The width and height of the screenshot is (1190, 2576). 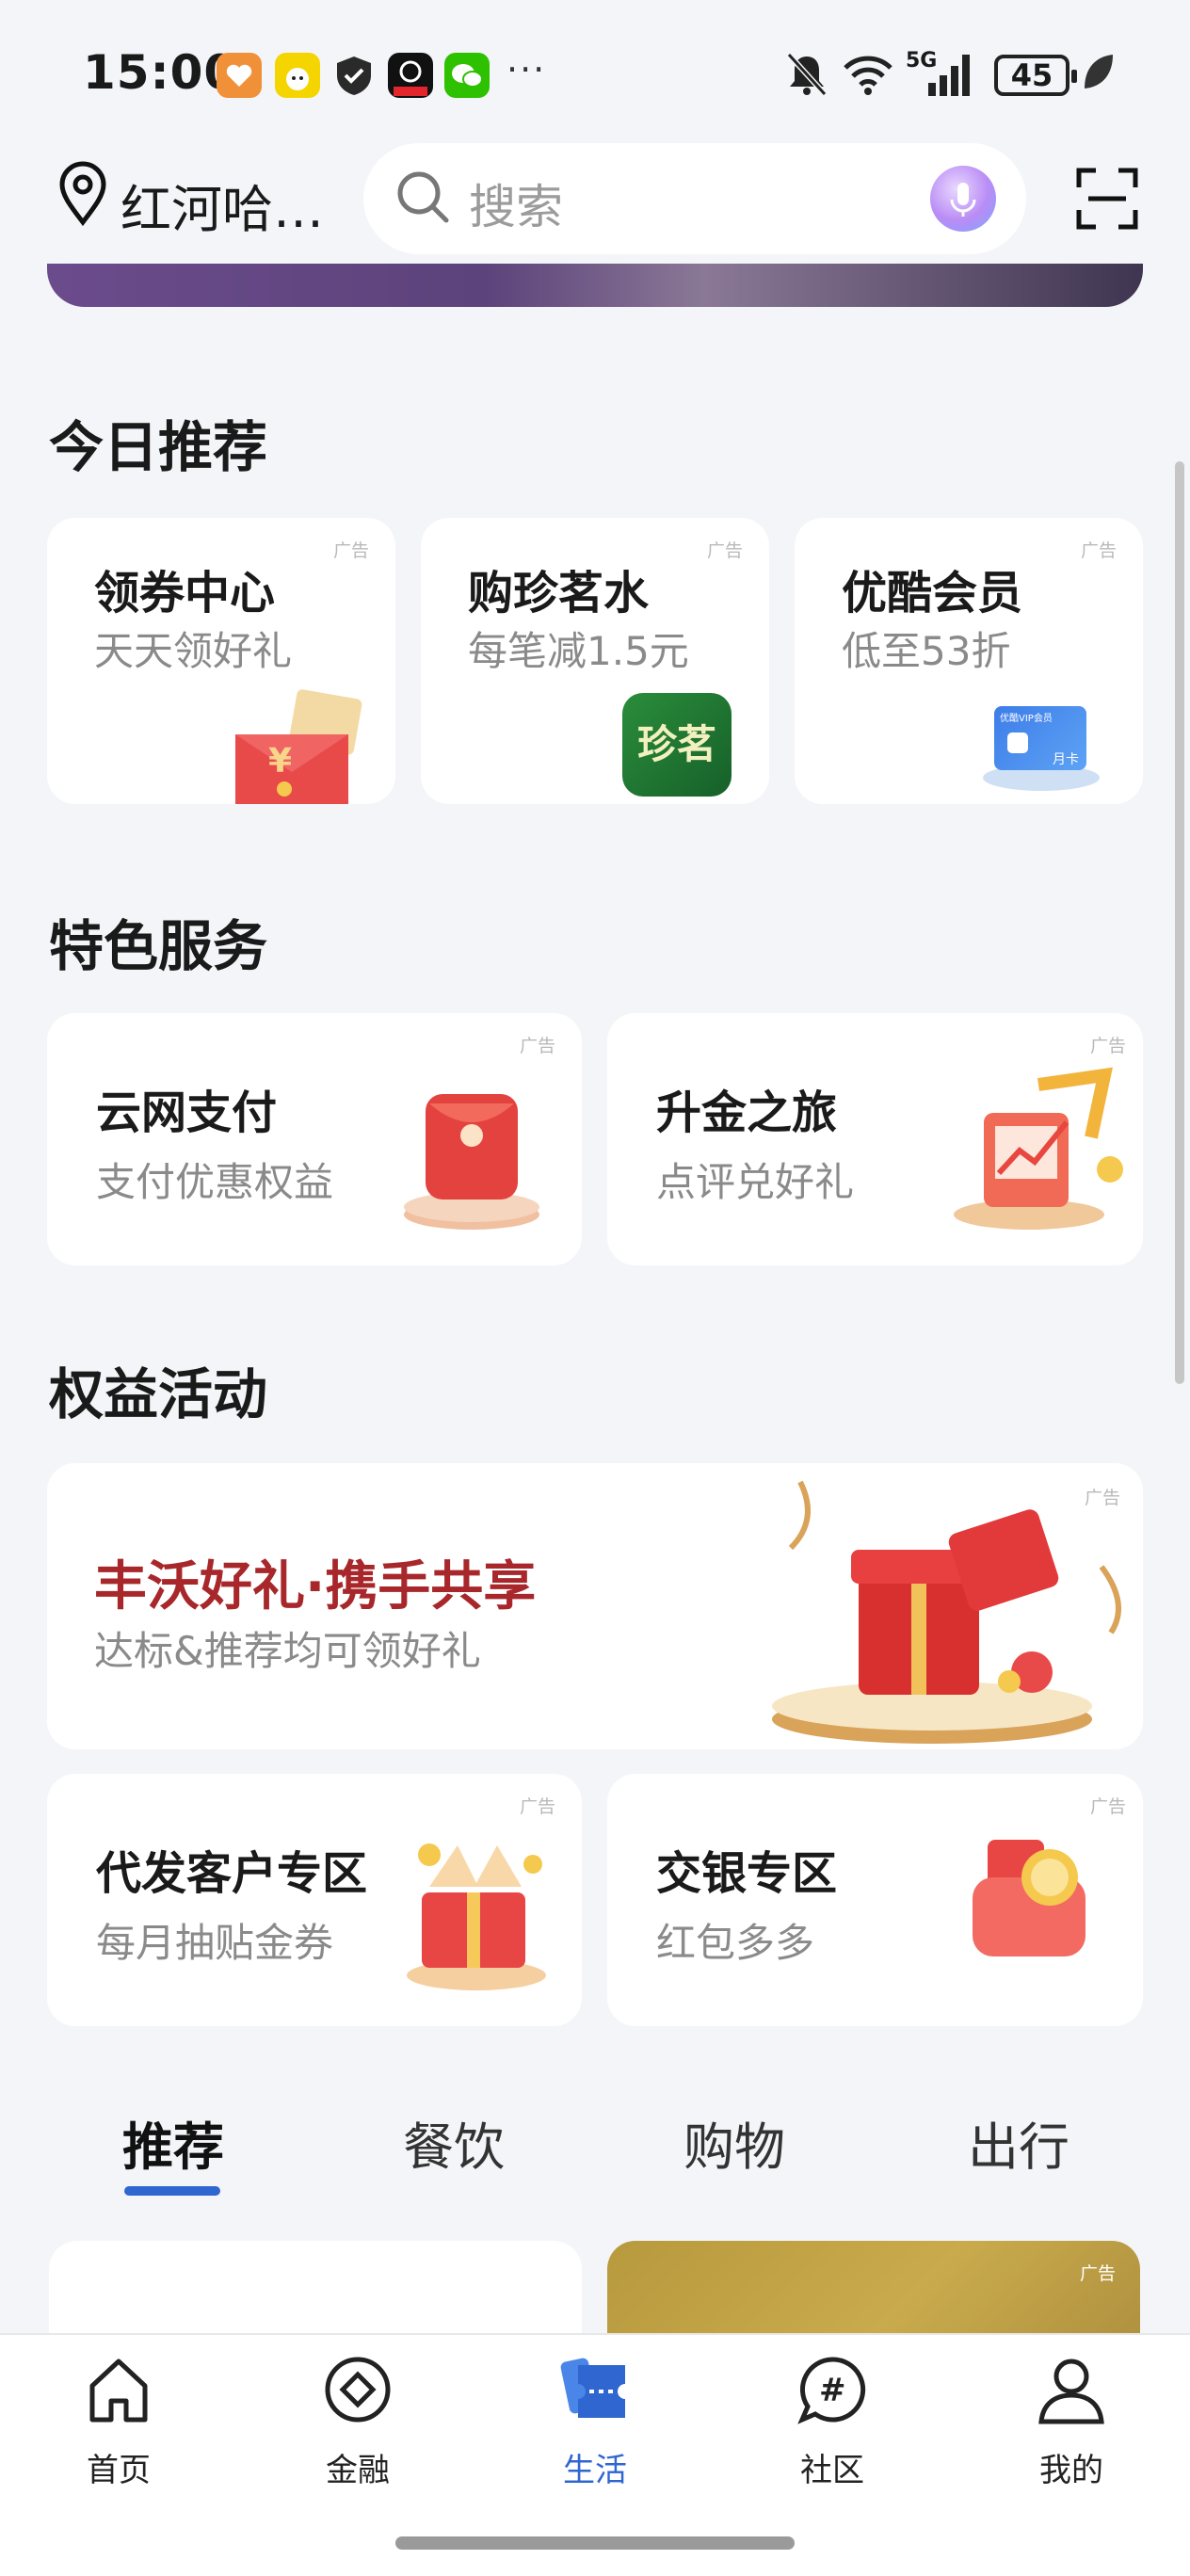 I want to click on red-envelope-icon: ¥, so click(x=306, y=747).